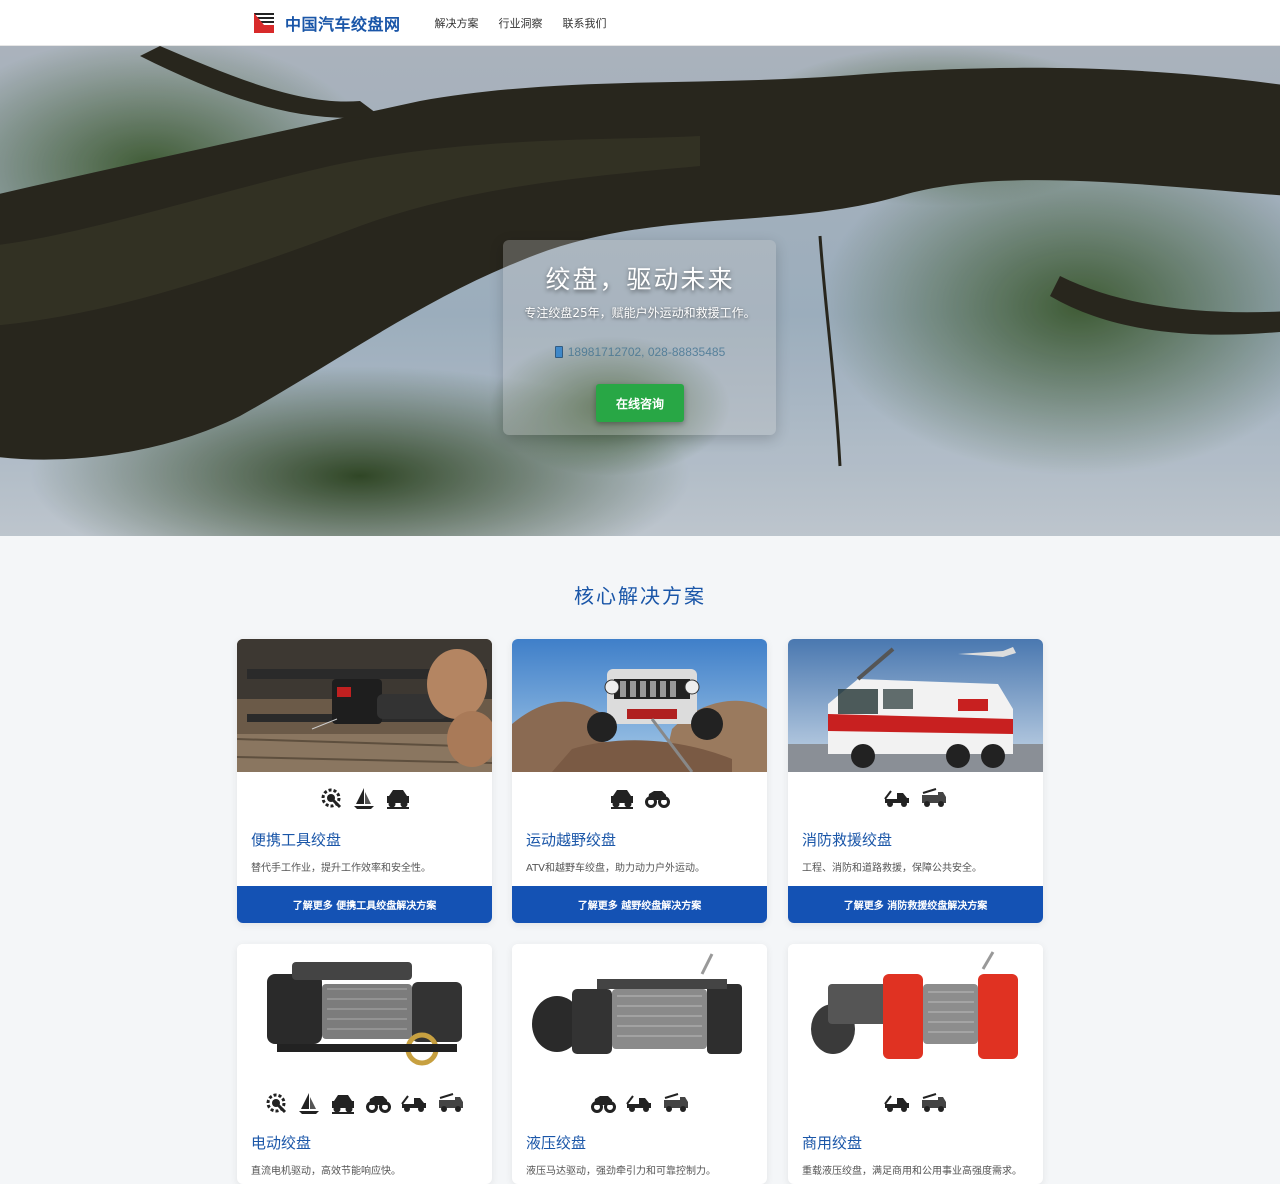 The image size is (1280, 1184). I want to click on solution-card-offroad: 运动越野绞盘 ATV和越野车绞盘，助力动力户外运动。 了解更多 越野绞盘解决方案, so click(639, 781).